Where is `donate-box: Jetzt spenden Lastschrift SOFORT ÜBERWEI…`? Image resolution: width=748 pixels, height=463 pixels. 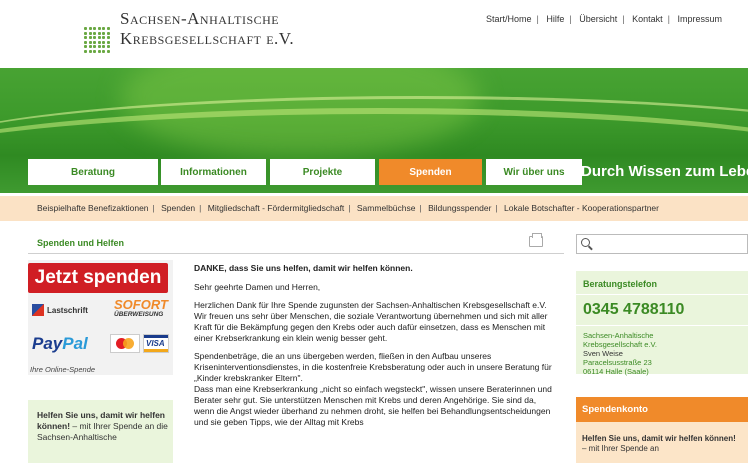 donate-box: Jetzt spenden Lastschrift SOFORT ÜBERWEI… is located at coordinates (100, 317).